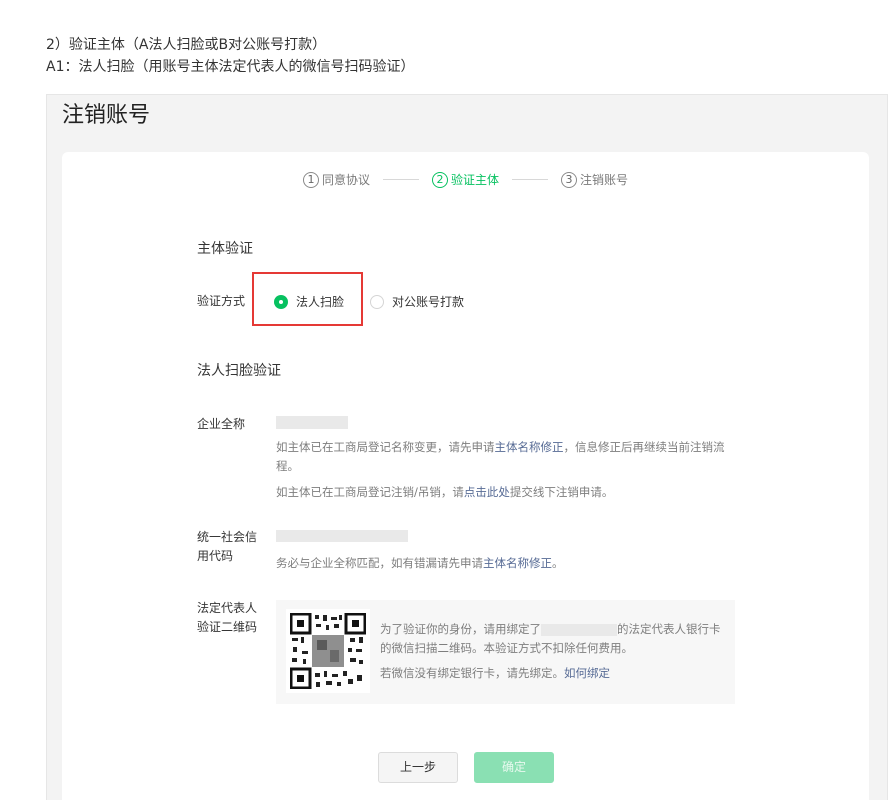  I want to click on qr-code-image, so click(328, 651).